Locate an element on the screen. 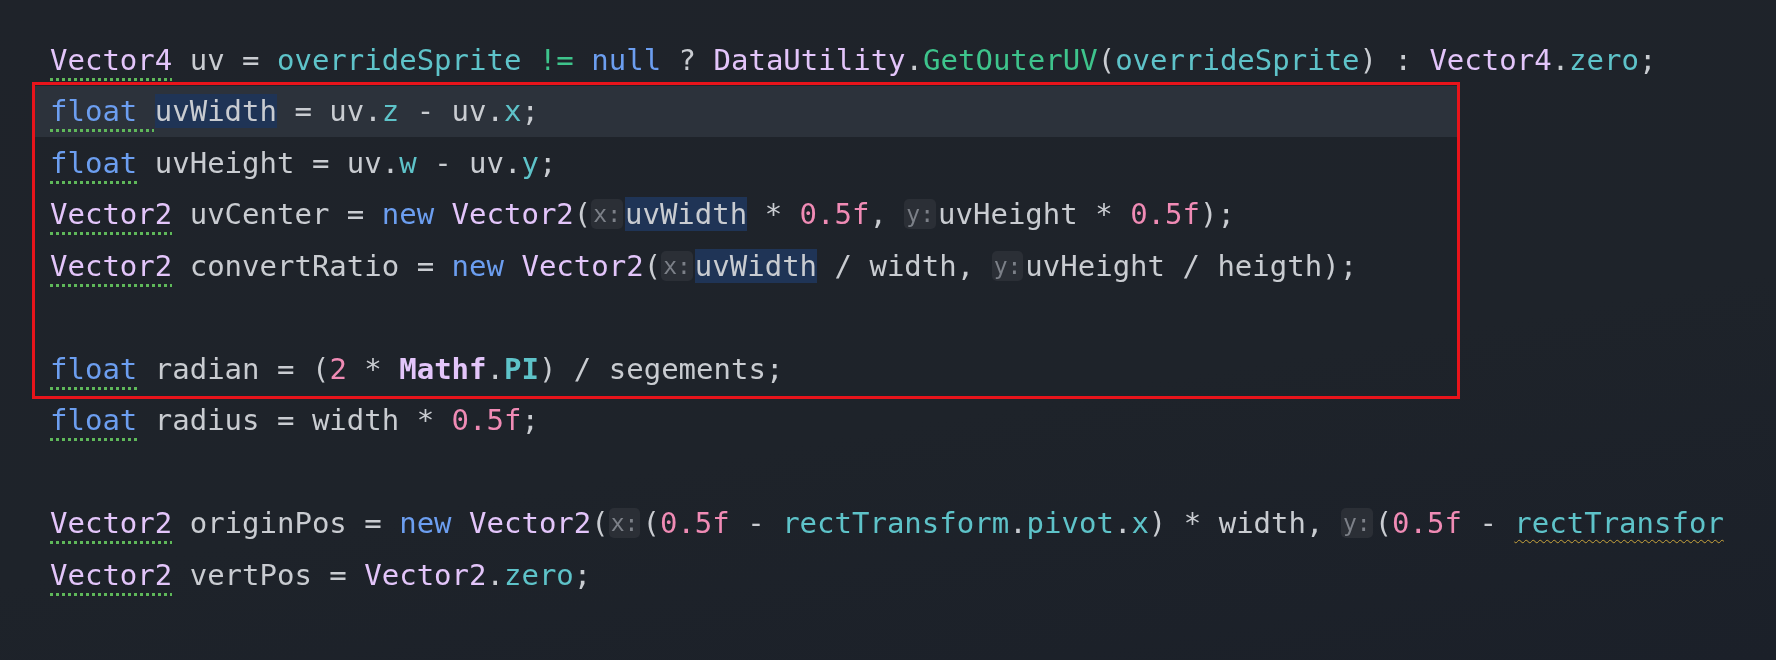 This screenshot has height=660, width=1776. code-line: Vector2 convertRatio = new Vector2(x:uvWidth / width, y:uvHeight / heigth); is located at coordinates (704, 266).